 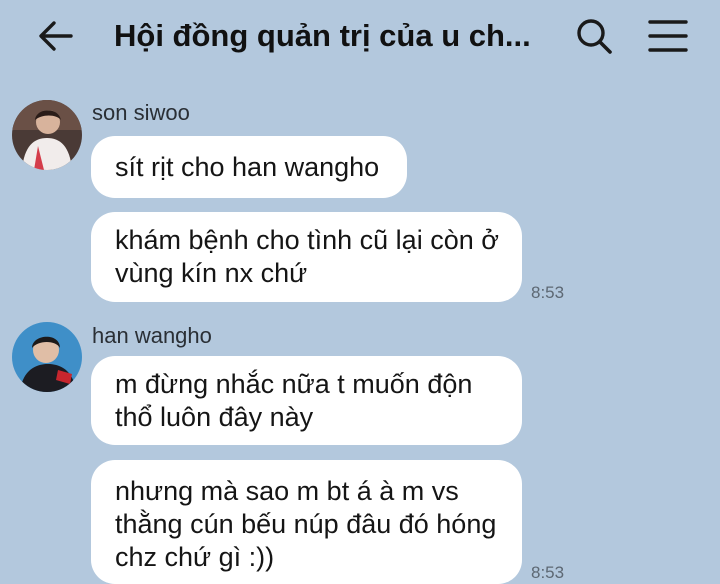 I want to click on sender-name: han wangho, so click(x=152, y=335).